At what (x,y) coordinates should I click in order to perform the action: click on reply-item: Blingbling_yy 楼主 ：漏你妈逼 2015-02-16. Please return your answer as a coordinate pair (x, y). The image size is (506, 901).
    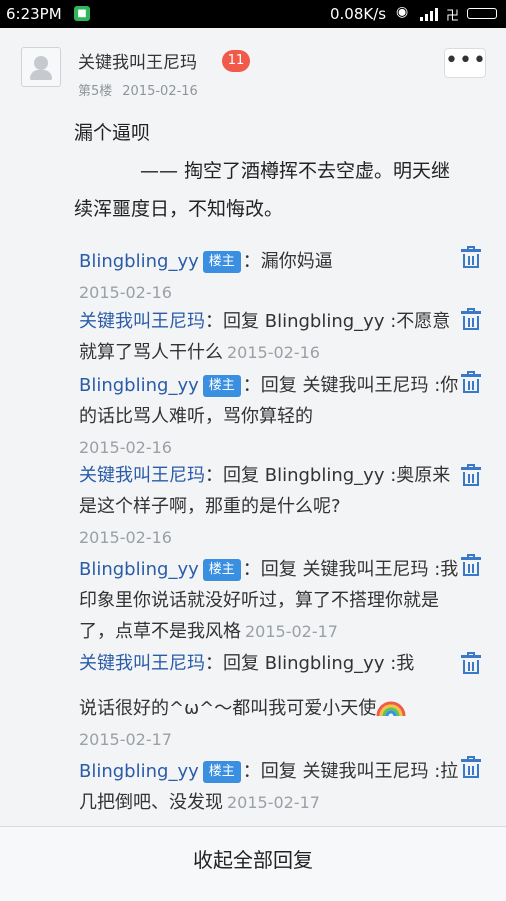
    Looking at the image, I should click on (269, 277).